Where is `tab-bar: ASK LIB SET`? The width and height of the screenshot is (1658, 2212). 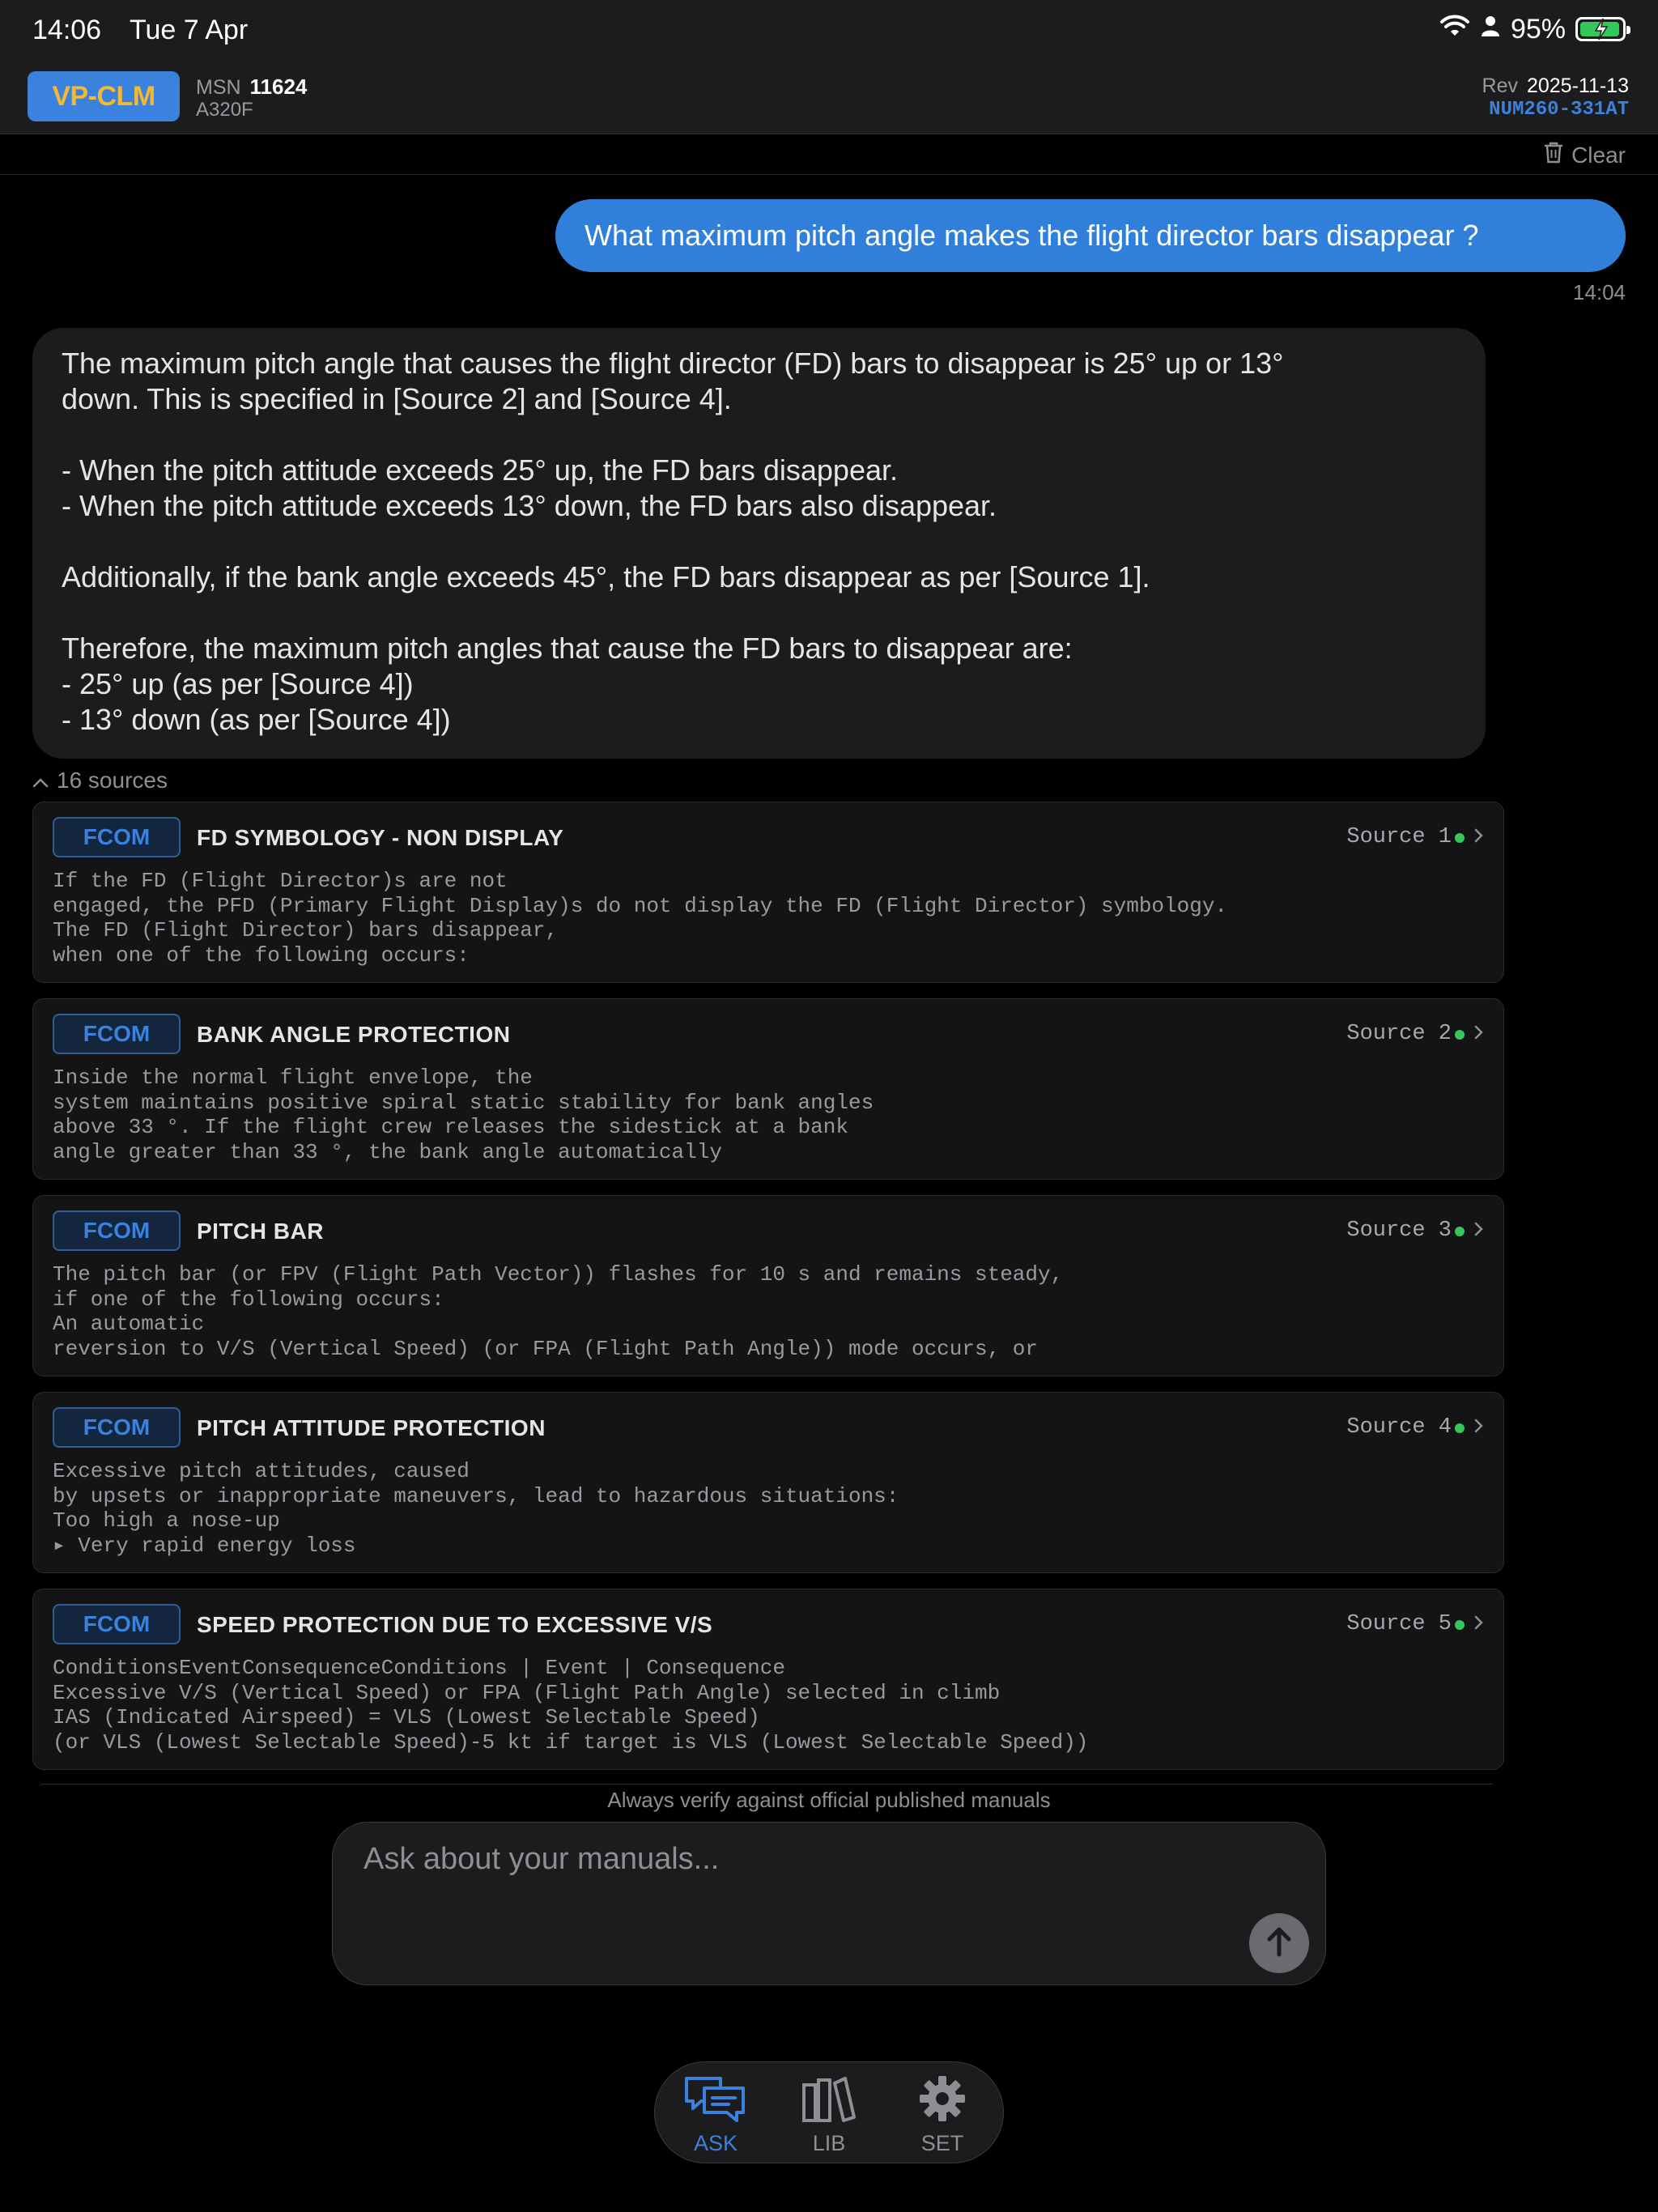
tab-bar: ASK LIB SET is located at coordinates (829, 2112).